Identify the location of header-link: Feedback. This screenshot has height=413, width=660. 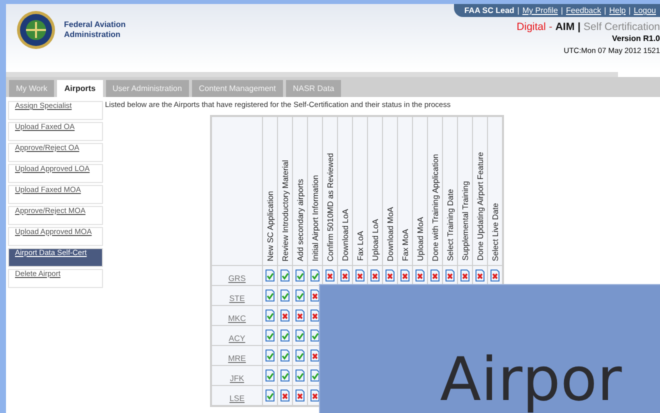
(584, 10).